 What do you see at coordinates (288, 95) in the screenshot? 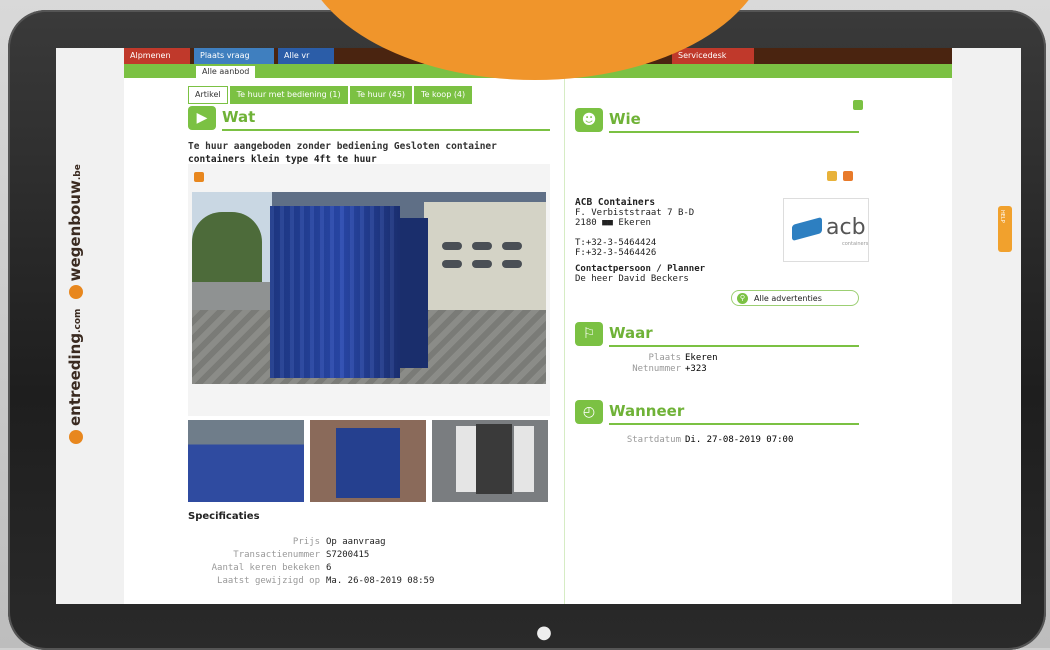
I see `tab-te-huur-met-bediening: Te huur met bediening (1)` at bounding box center [288, 95].